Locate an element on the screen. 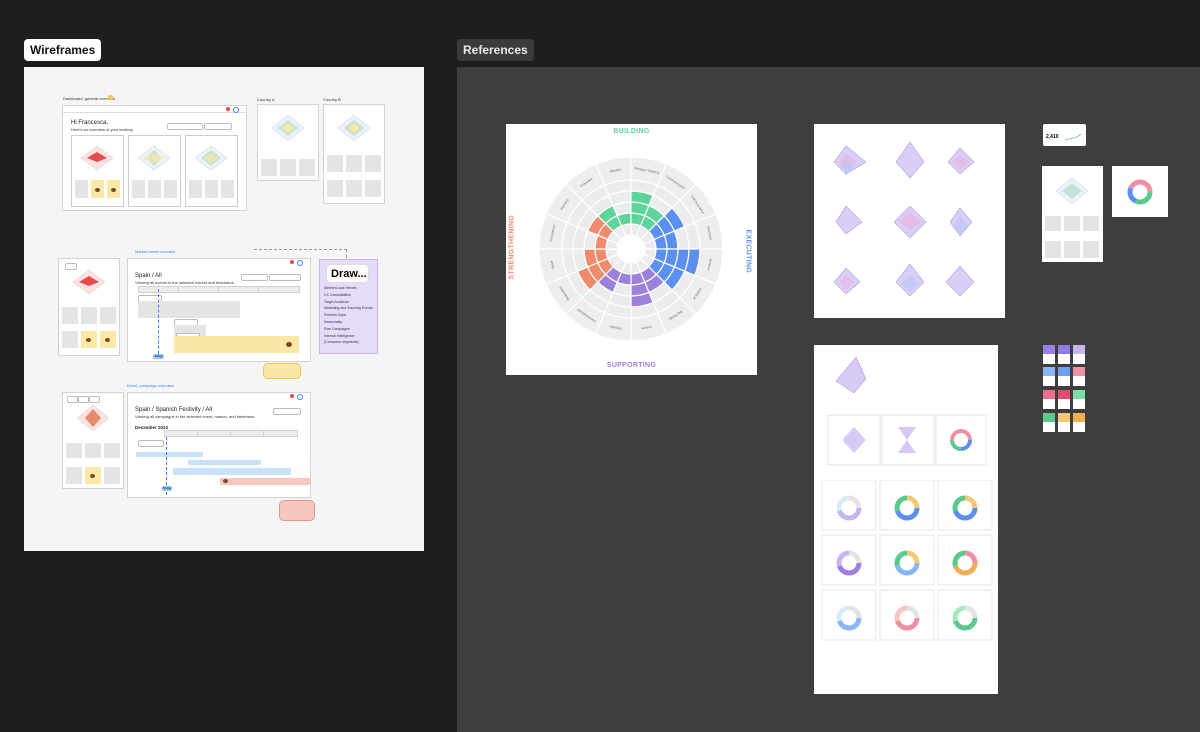  campaign-chip is located at coordinates (151, 443).